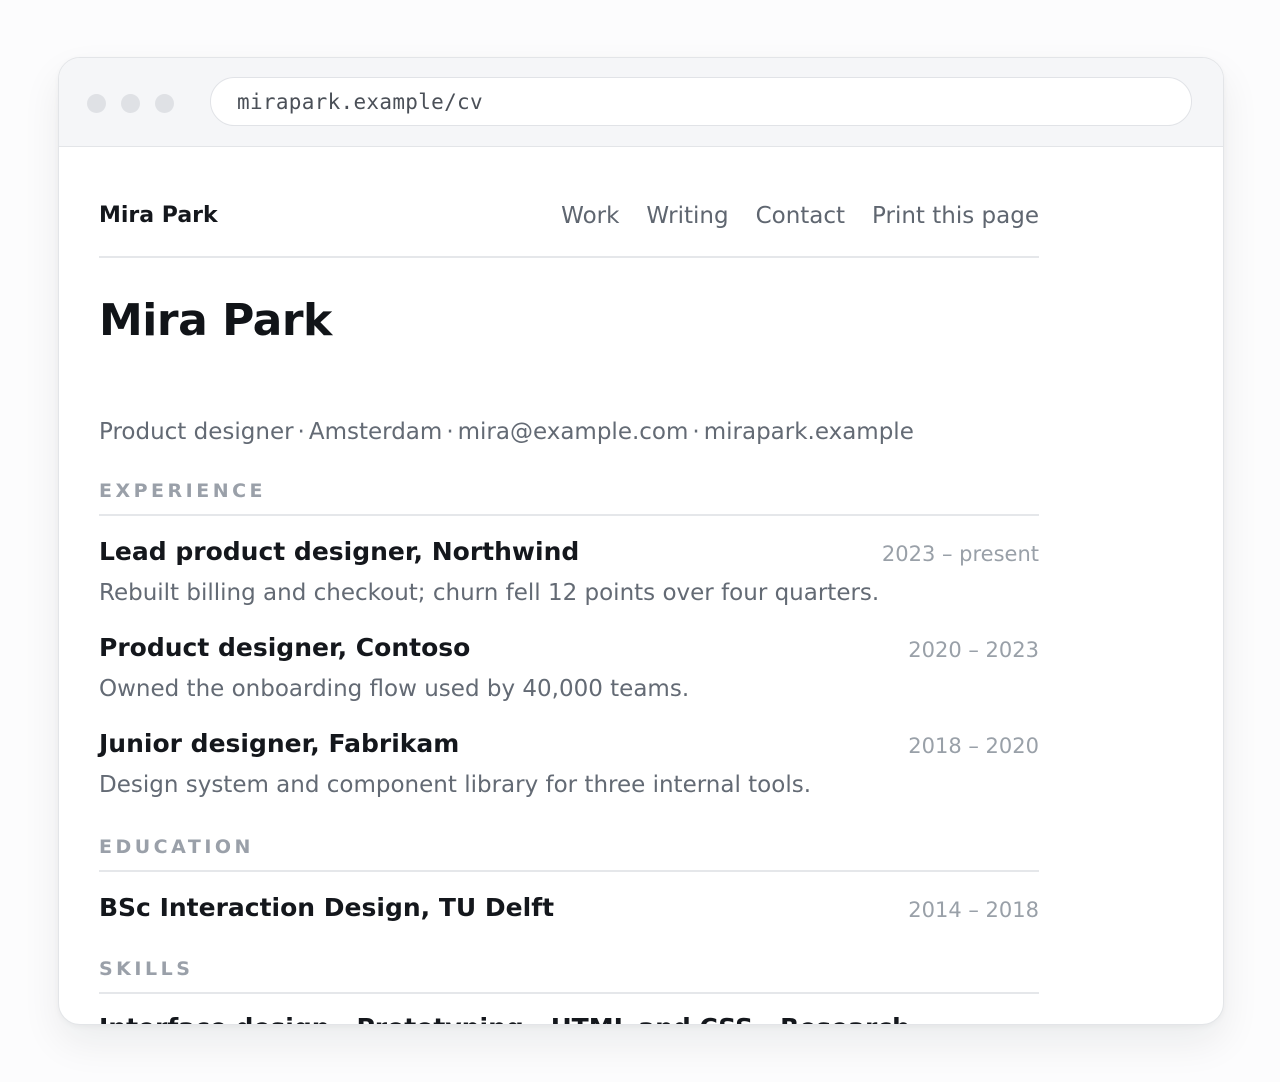 The image size is (1280, 1082). Describe the element at coordinates (360, 102) in the screenshot. I see `address-bar-url: mirapark.example/cv` at that location.